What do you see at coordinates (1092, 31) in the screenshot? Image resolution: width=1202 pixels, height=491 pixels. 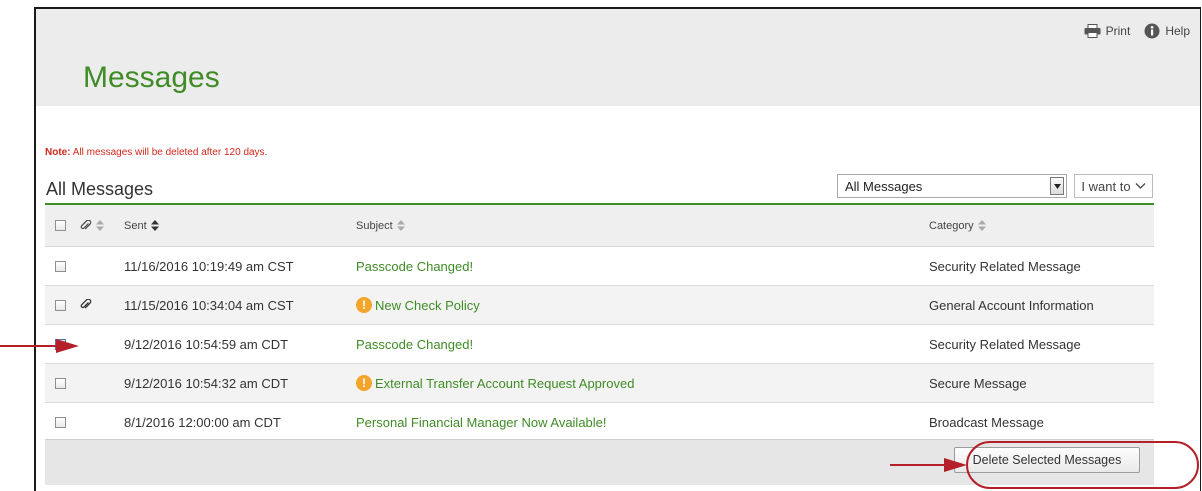 I see `printer-icon` at bounding box center [1092, 31].